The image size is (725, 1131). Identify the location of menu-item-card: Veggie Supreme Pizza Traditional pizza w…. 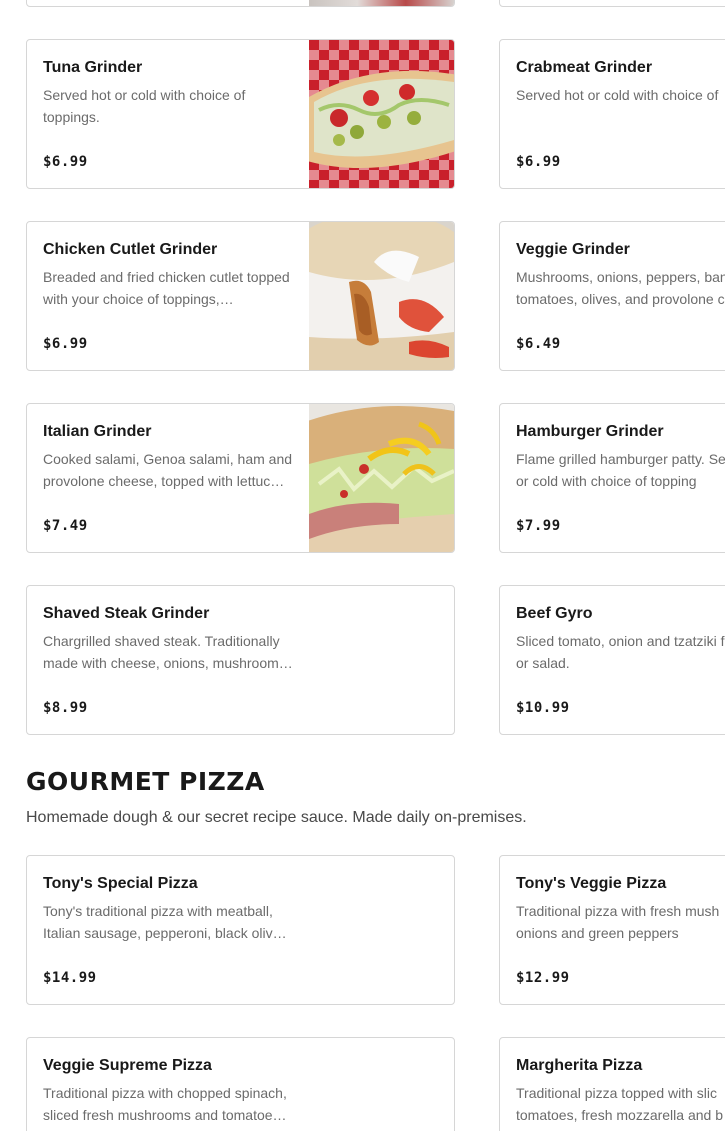
(240, 1084).